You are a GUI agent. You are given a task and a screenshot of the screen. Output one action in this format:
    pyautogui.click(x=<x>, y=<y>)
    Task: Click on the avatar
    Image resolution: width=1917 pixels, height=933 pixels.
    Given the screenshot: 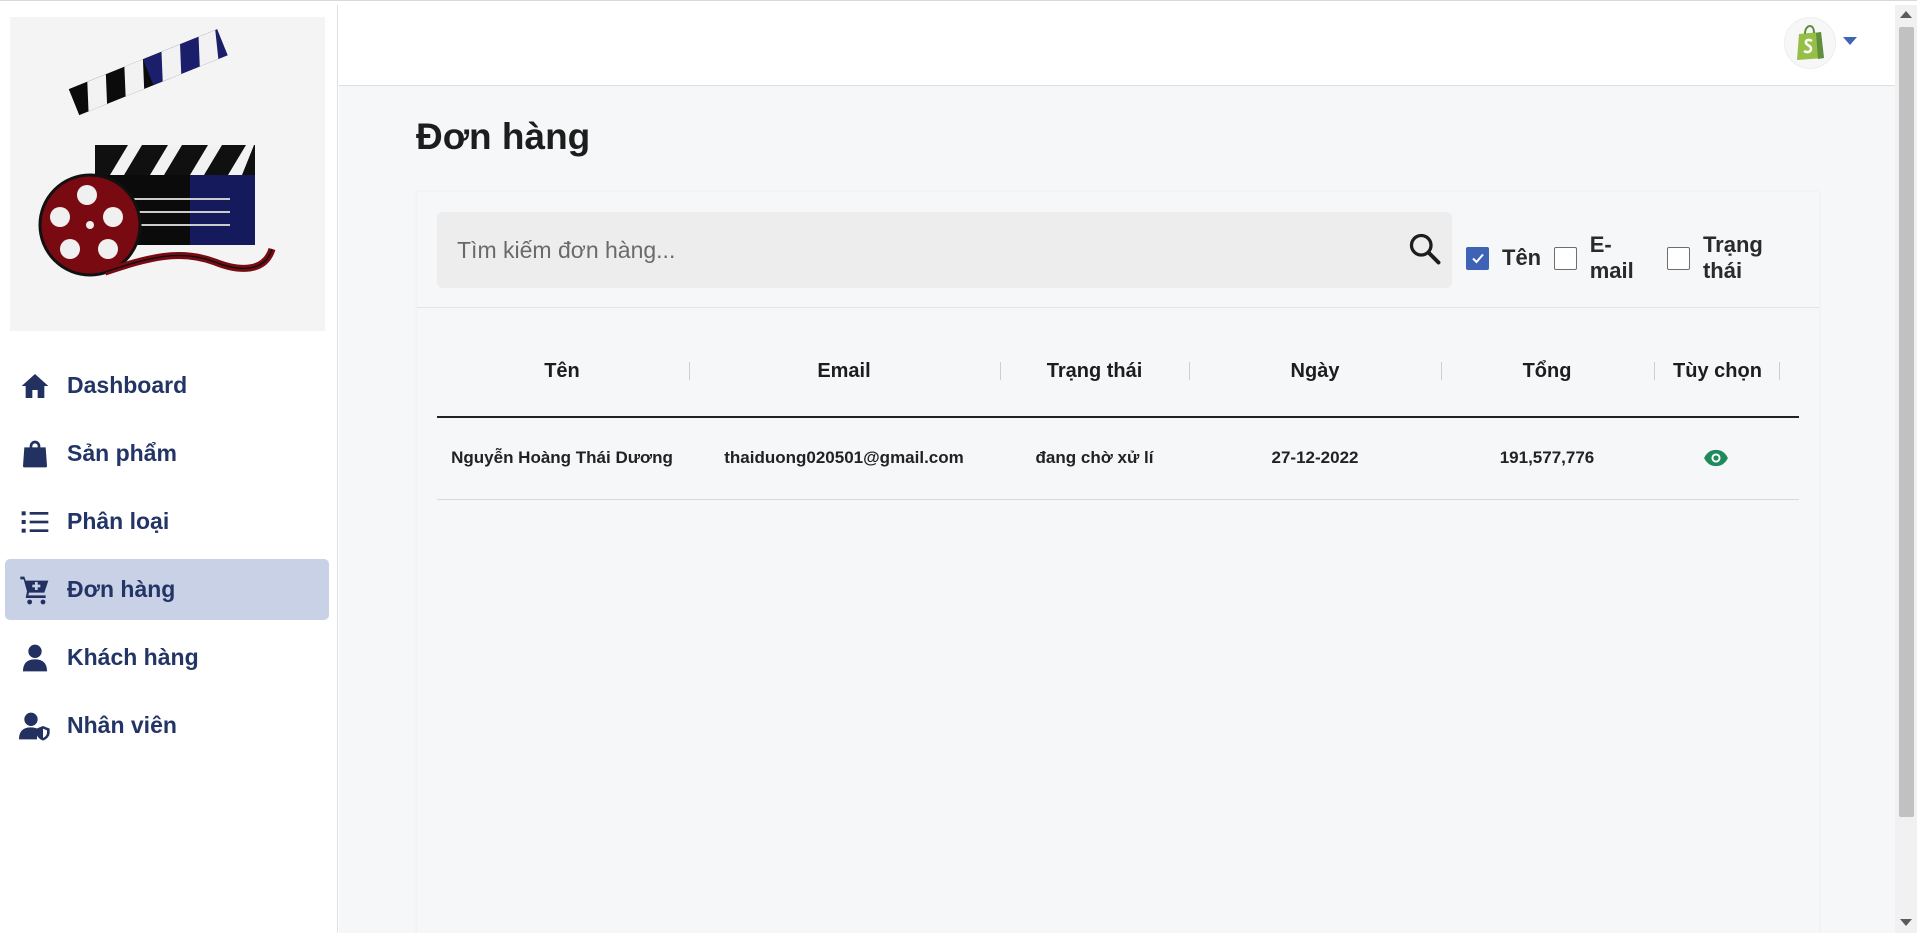 What is the action you would take?
    pyautogui.click(x=1810, y=43)
    